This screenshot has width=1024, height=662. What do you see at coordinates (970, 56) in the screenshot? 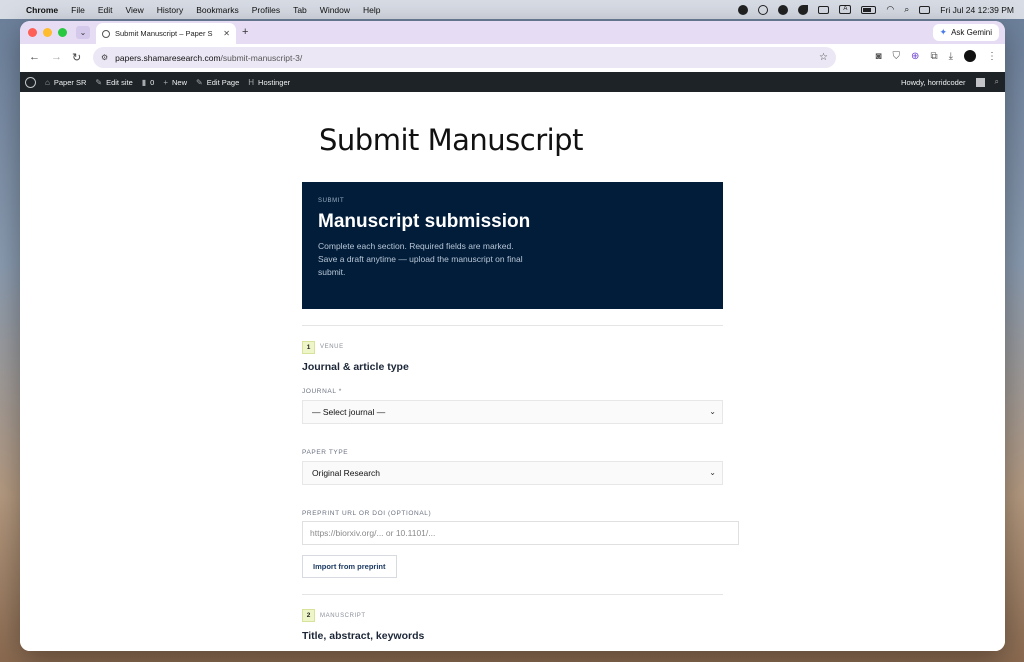
I see `profile-avatar` at bounding box center [970, 56].